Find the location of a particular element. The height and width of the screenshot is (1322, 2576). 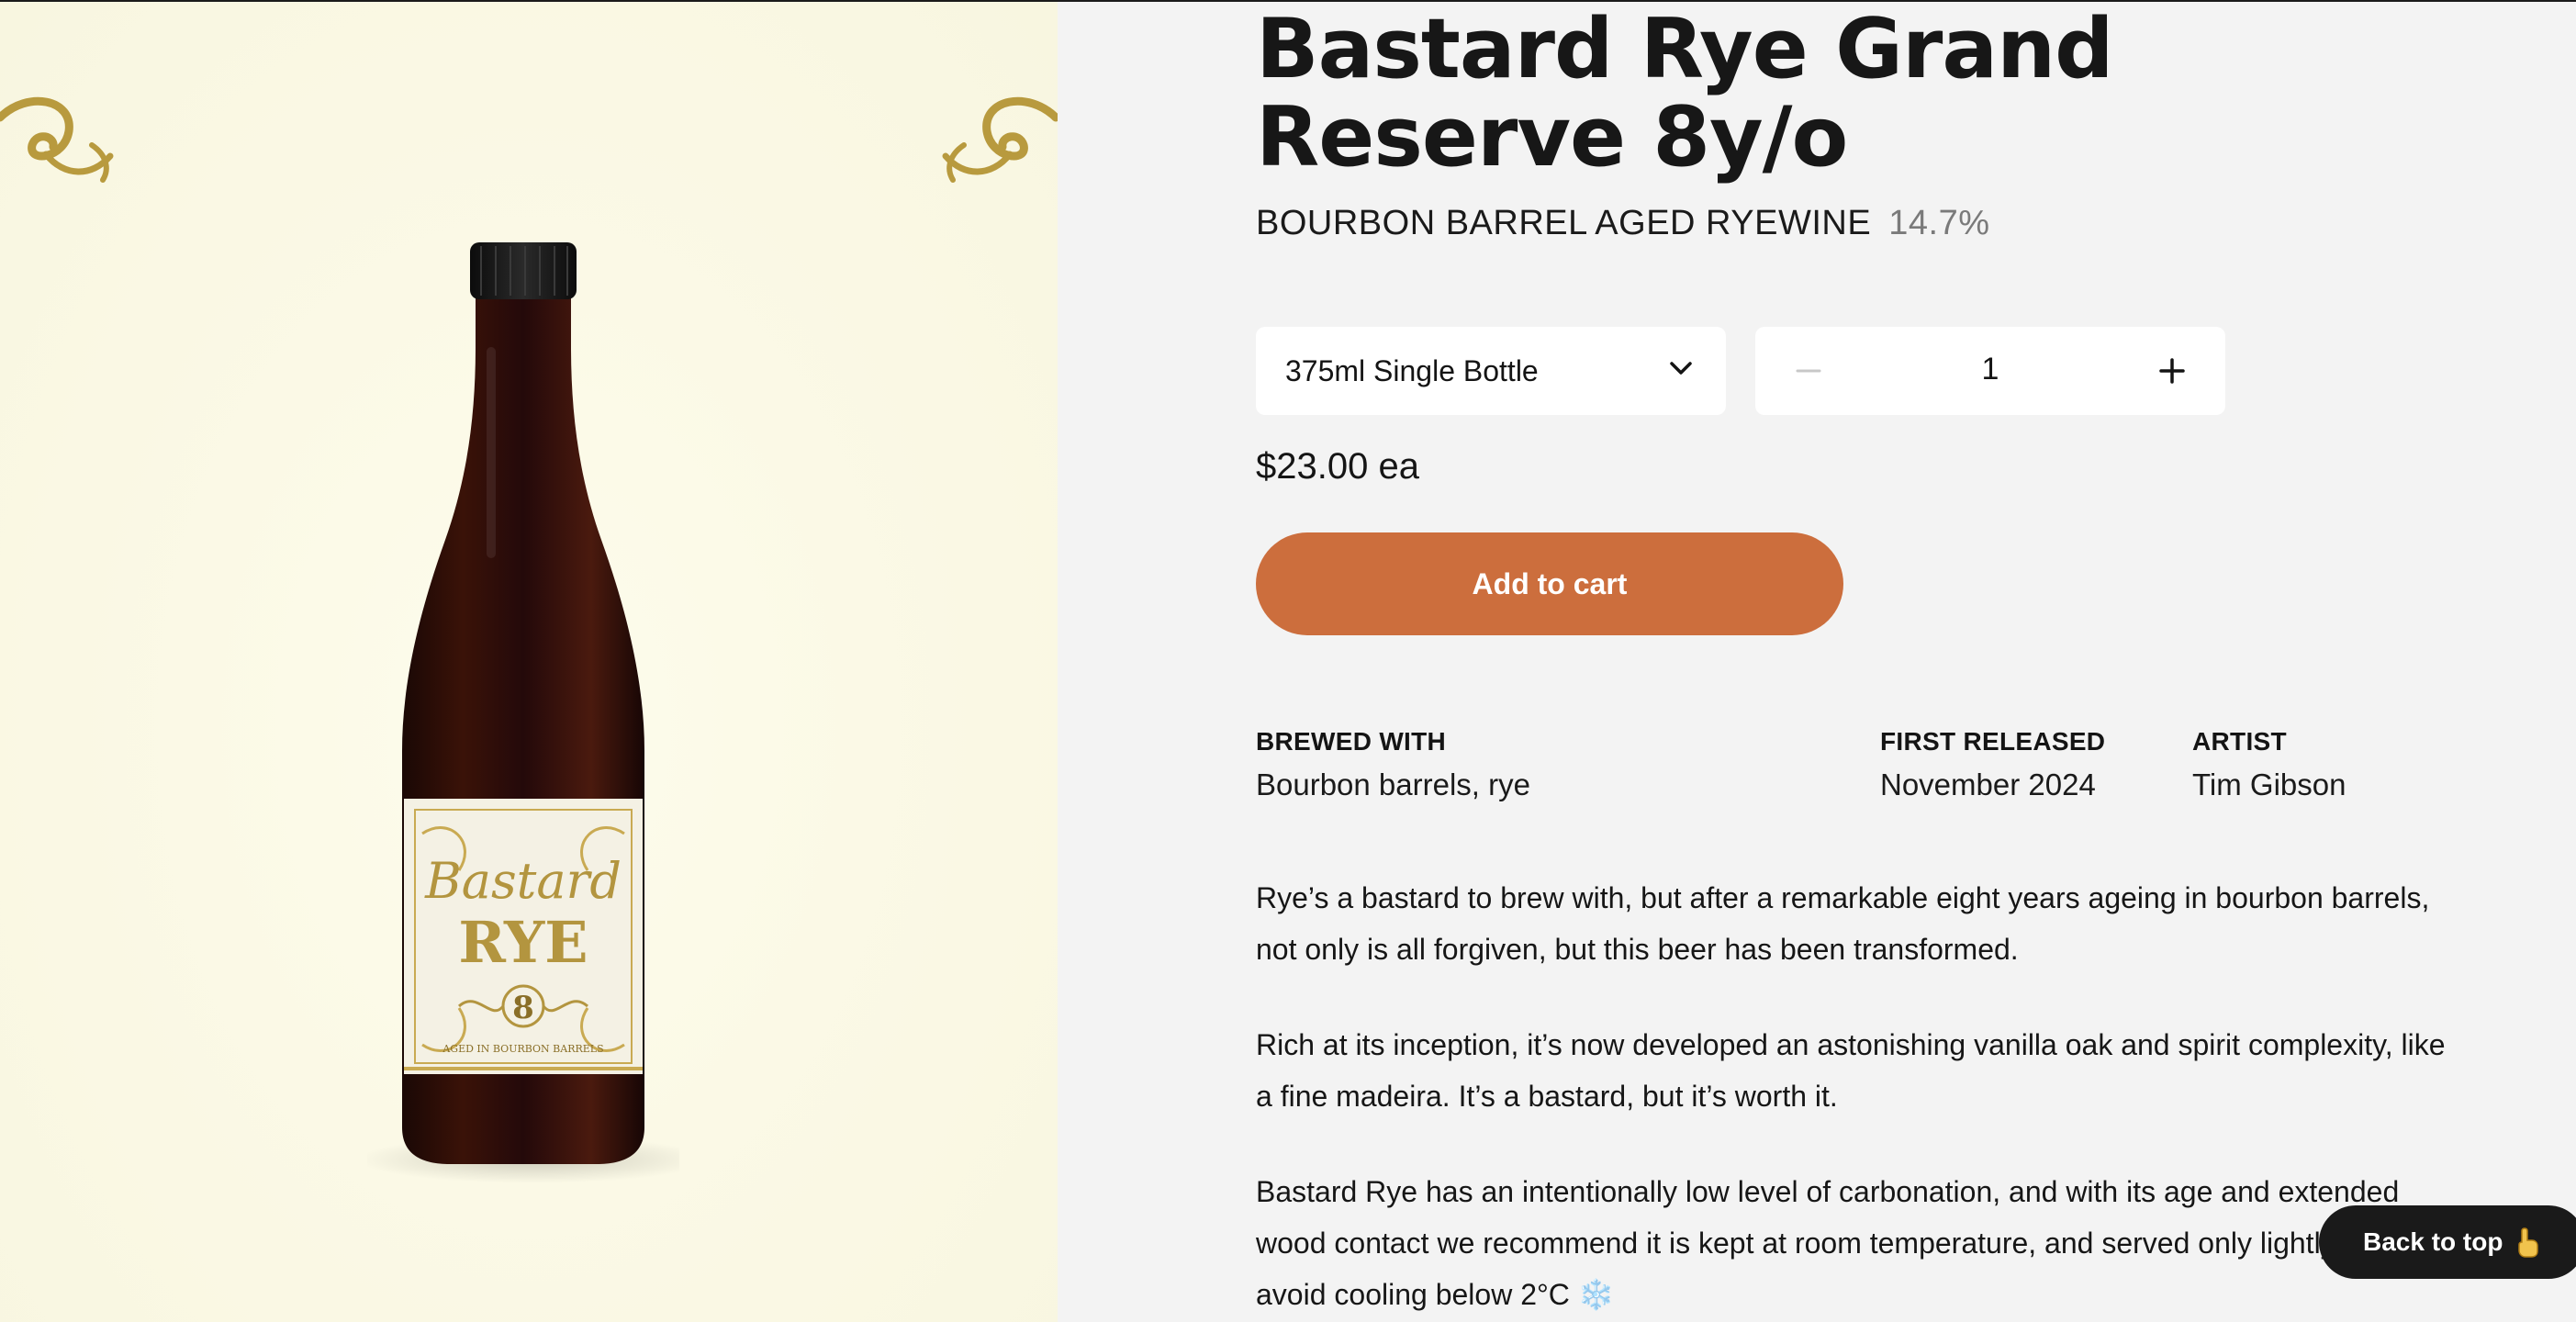

product-abv: 14.7% is located at coordinates (1939, 223).